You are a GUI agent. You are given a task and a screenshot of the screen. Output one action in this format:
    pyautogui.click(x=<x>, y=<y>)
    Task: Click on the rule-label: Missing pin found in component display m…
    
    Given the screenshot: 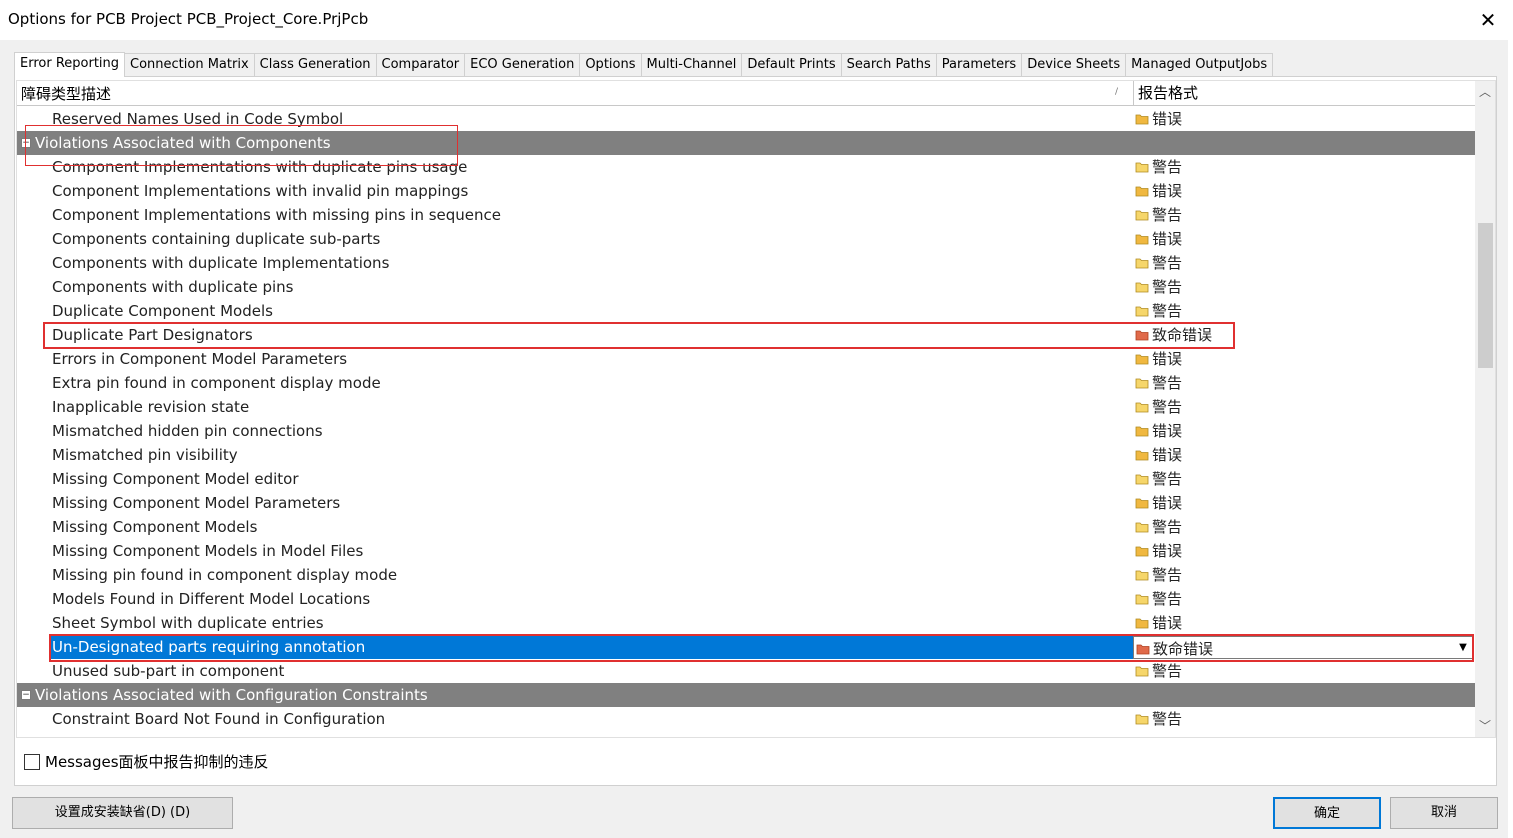 What is the action you would take?
    pyautogui.click(x=225, y=575)
    